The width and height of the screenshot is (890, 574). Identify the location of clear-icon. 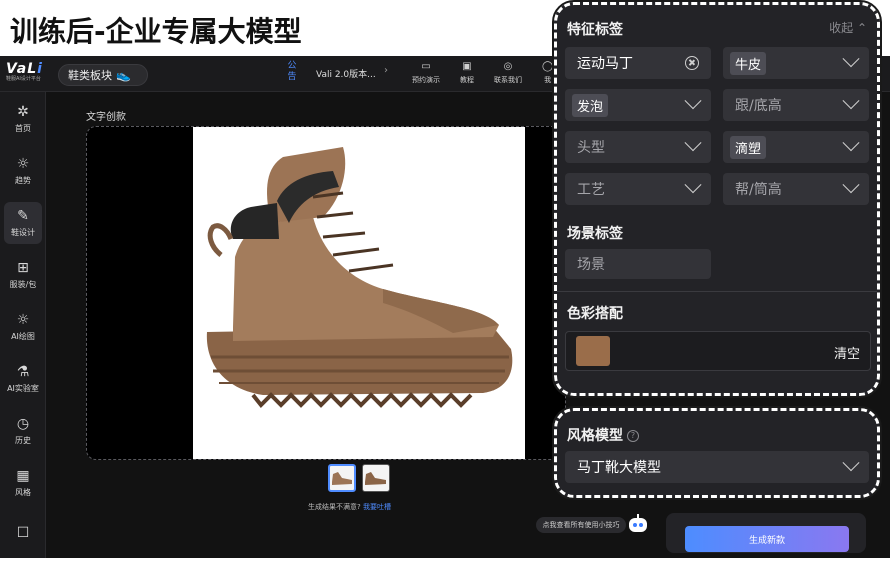
(692, 63).